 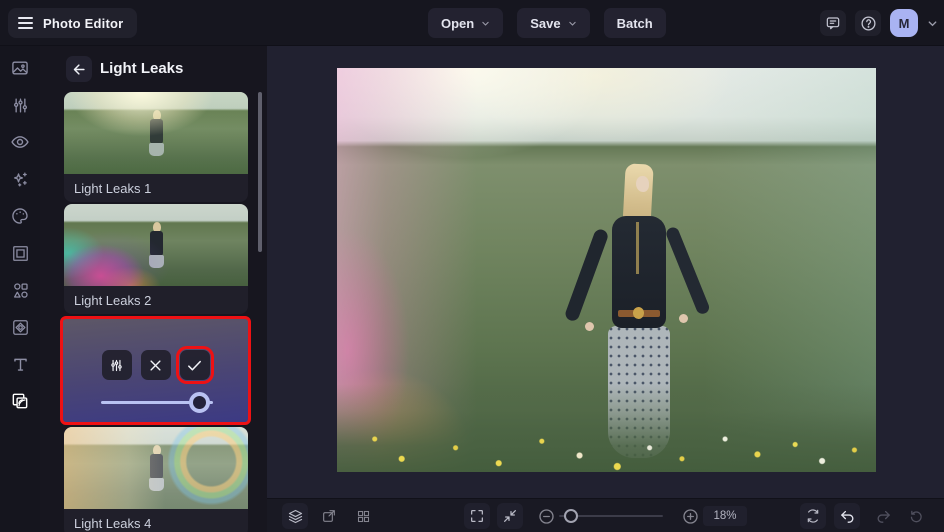 I want to click on text-icon, so click(x=20, y=364).